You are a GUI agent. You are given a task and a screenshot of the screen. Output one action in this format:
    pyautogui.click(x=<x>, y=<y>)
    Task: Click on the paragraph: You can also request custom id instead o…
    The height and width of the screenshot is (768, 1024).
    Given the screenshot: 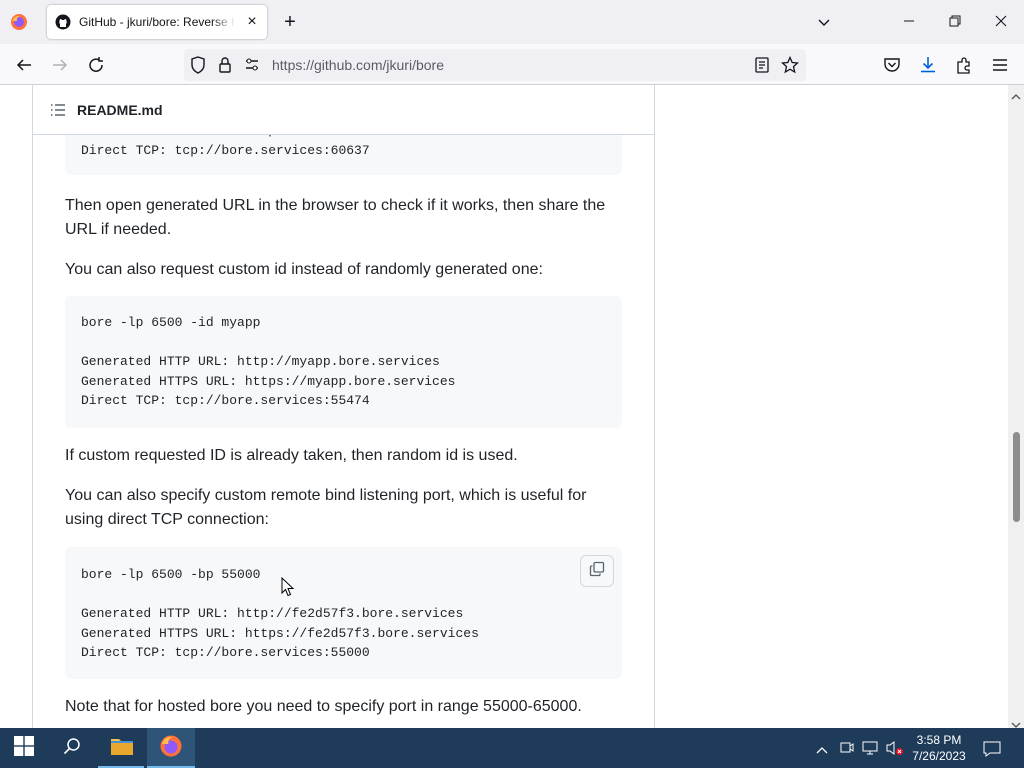 What is the action you would take?
    pyautogui.click(x=304, y=269)
    